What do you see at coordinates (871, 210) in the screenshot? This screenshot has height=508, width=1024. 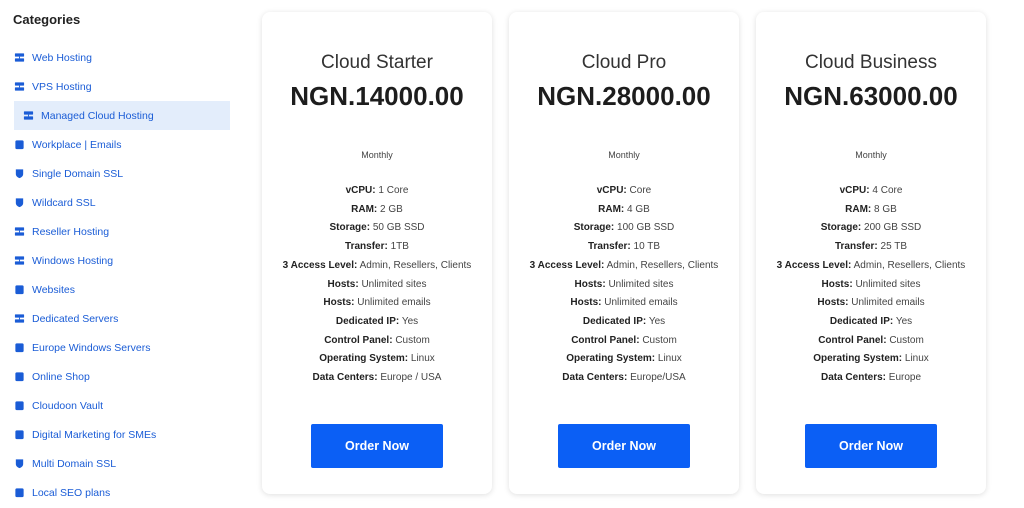 I see `feature-line: RAM: 8 GB` at bounding box center [871, 210].